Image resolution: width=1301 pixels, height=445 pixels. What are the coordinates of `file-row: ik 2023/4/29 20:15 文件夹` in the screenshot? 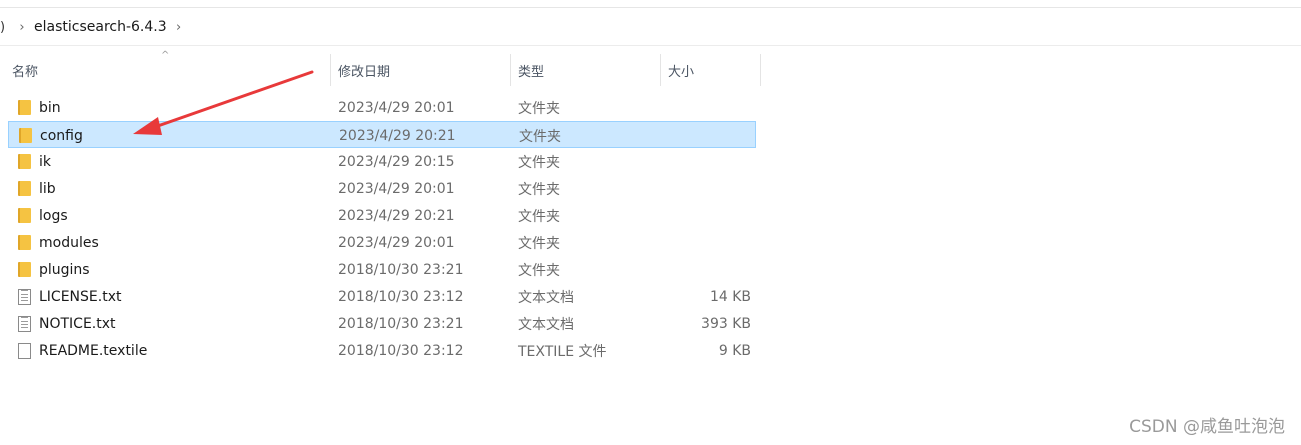 It's located at (382, 161).